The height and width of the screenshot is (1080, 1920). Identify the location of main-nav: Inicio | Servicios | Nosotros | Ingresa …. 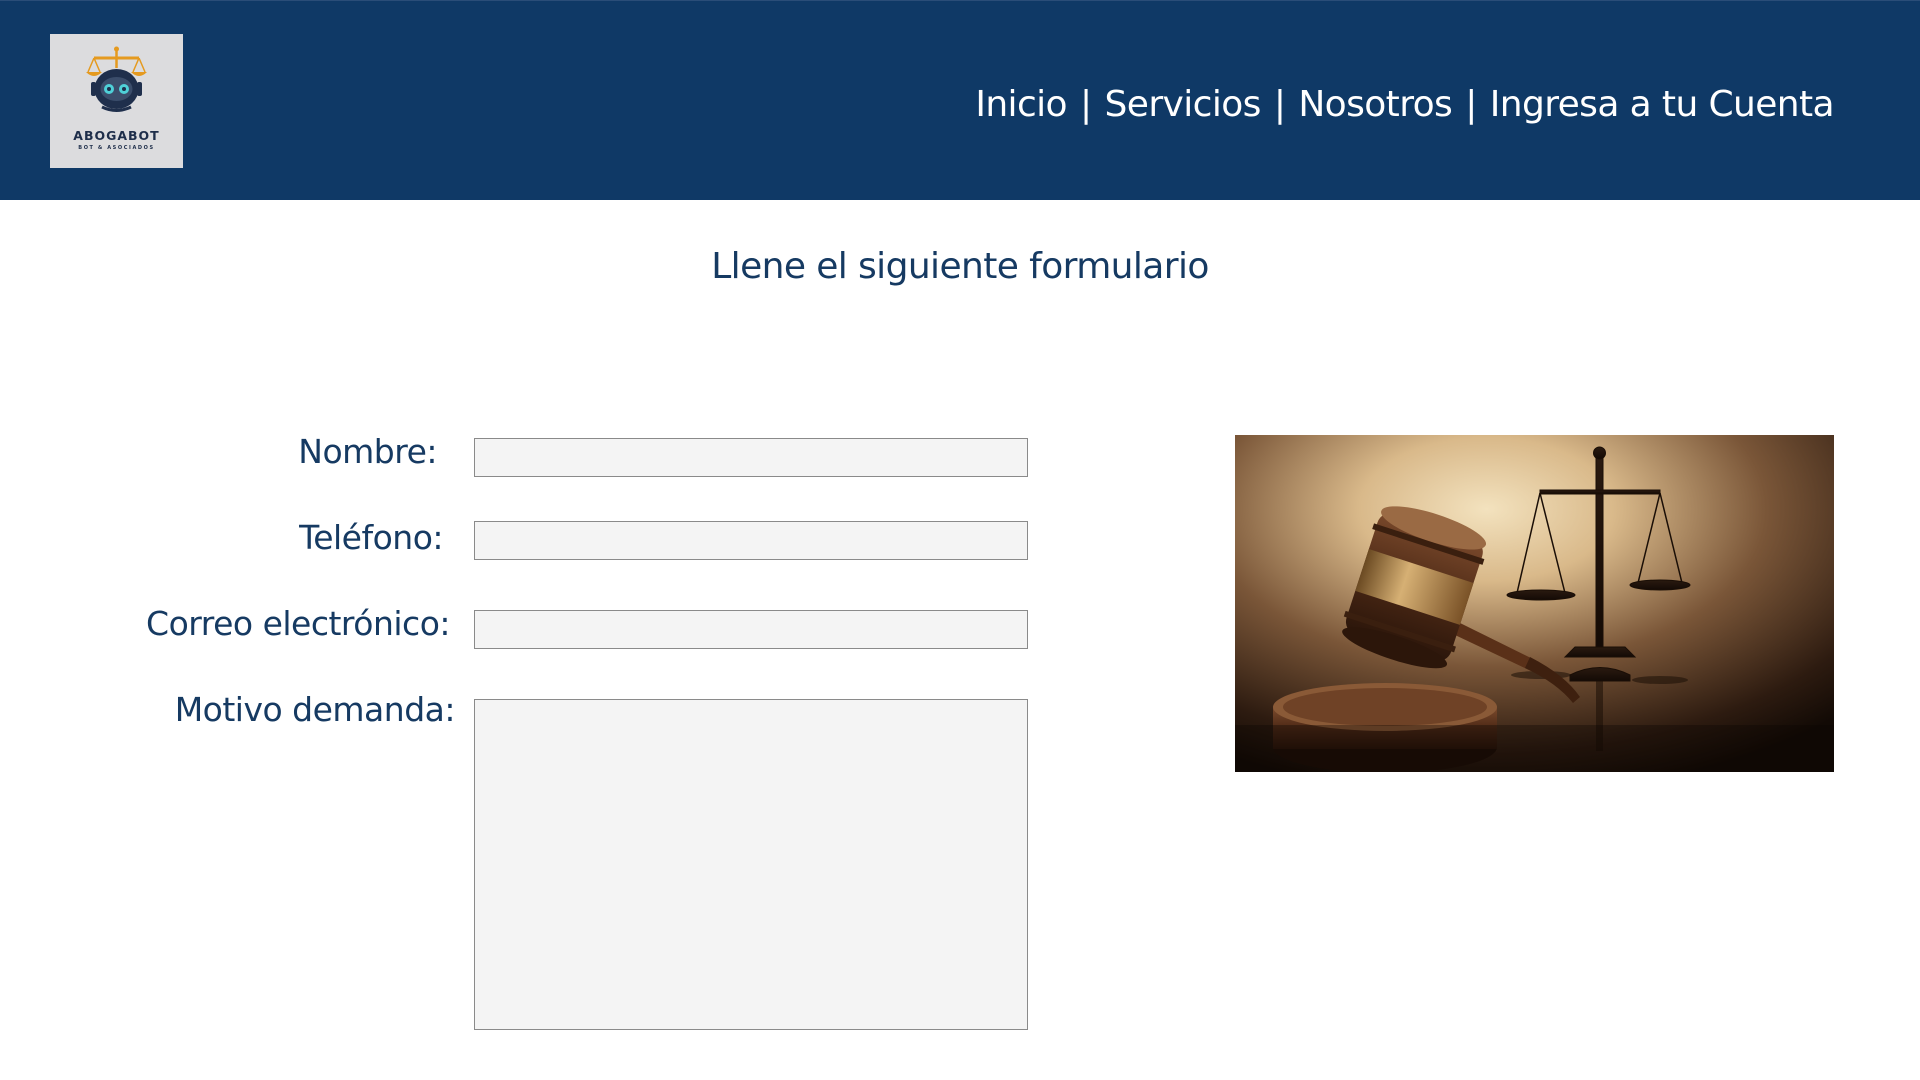
(1404, 104).